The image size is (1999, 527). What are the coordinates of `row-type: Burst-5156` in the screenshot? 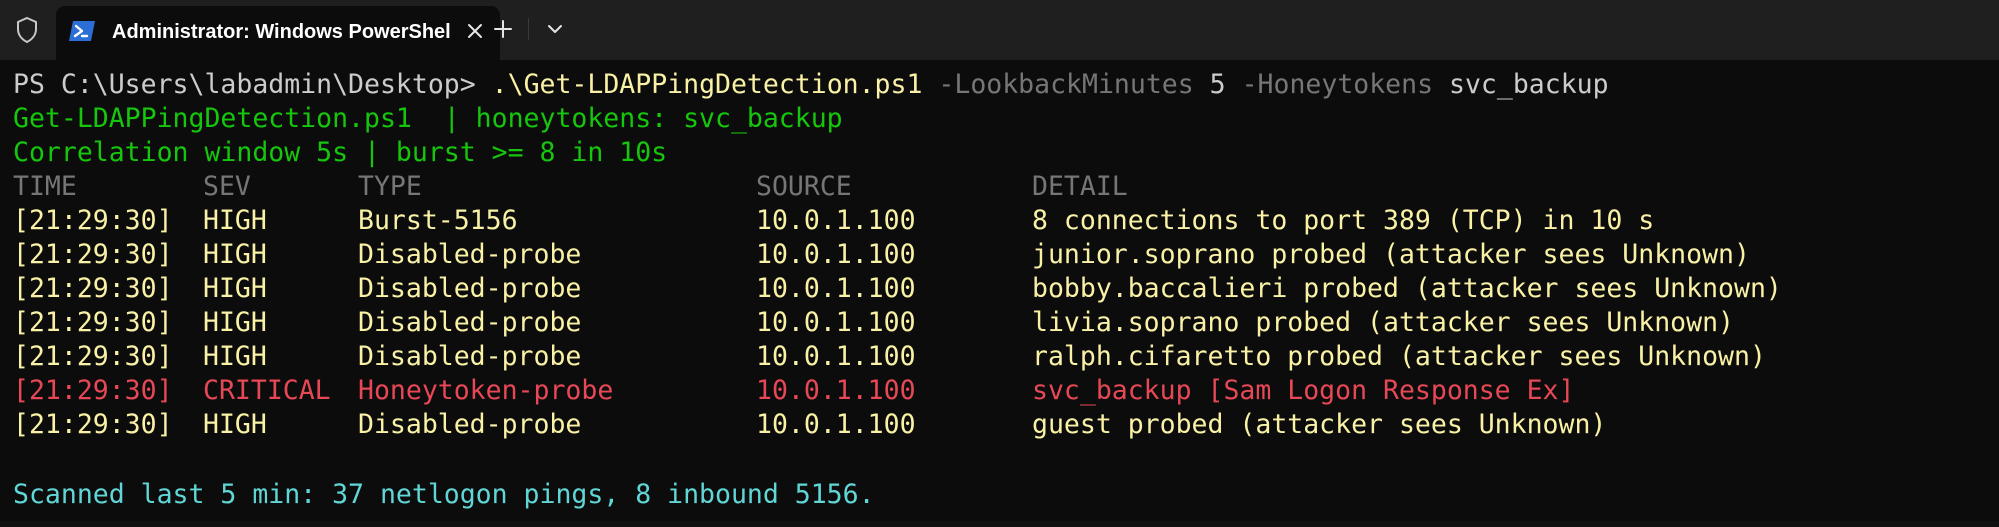 It's located at (438, 220).